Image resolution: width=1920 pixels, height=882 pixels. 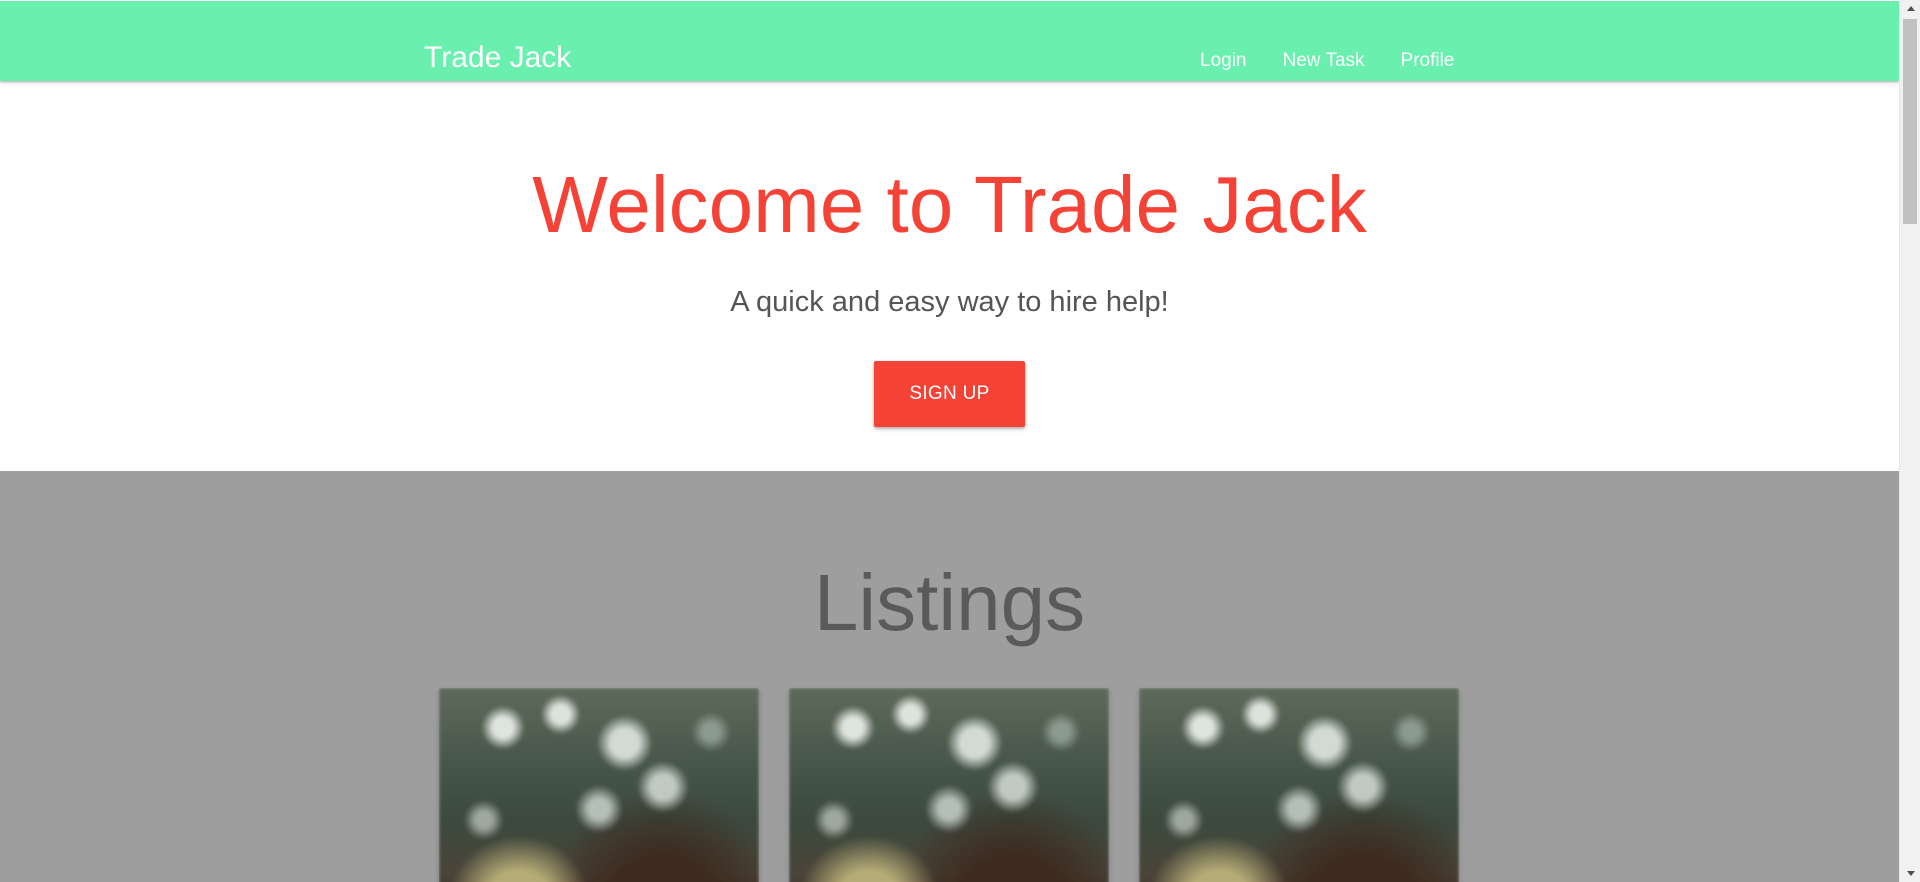 What do you see at coordinates (1909, 441) in the screenshot?
I see `vertical-scrollbar` at bounding box center [1909, 441].